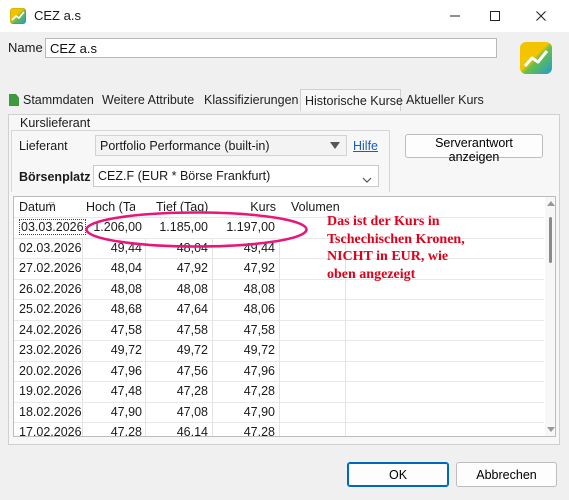  What do you see at coordinates (126, 431) in the screenshot?
I see `cell-hoch: 47,28` at bounding box center [126, 431].